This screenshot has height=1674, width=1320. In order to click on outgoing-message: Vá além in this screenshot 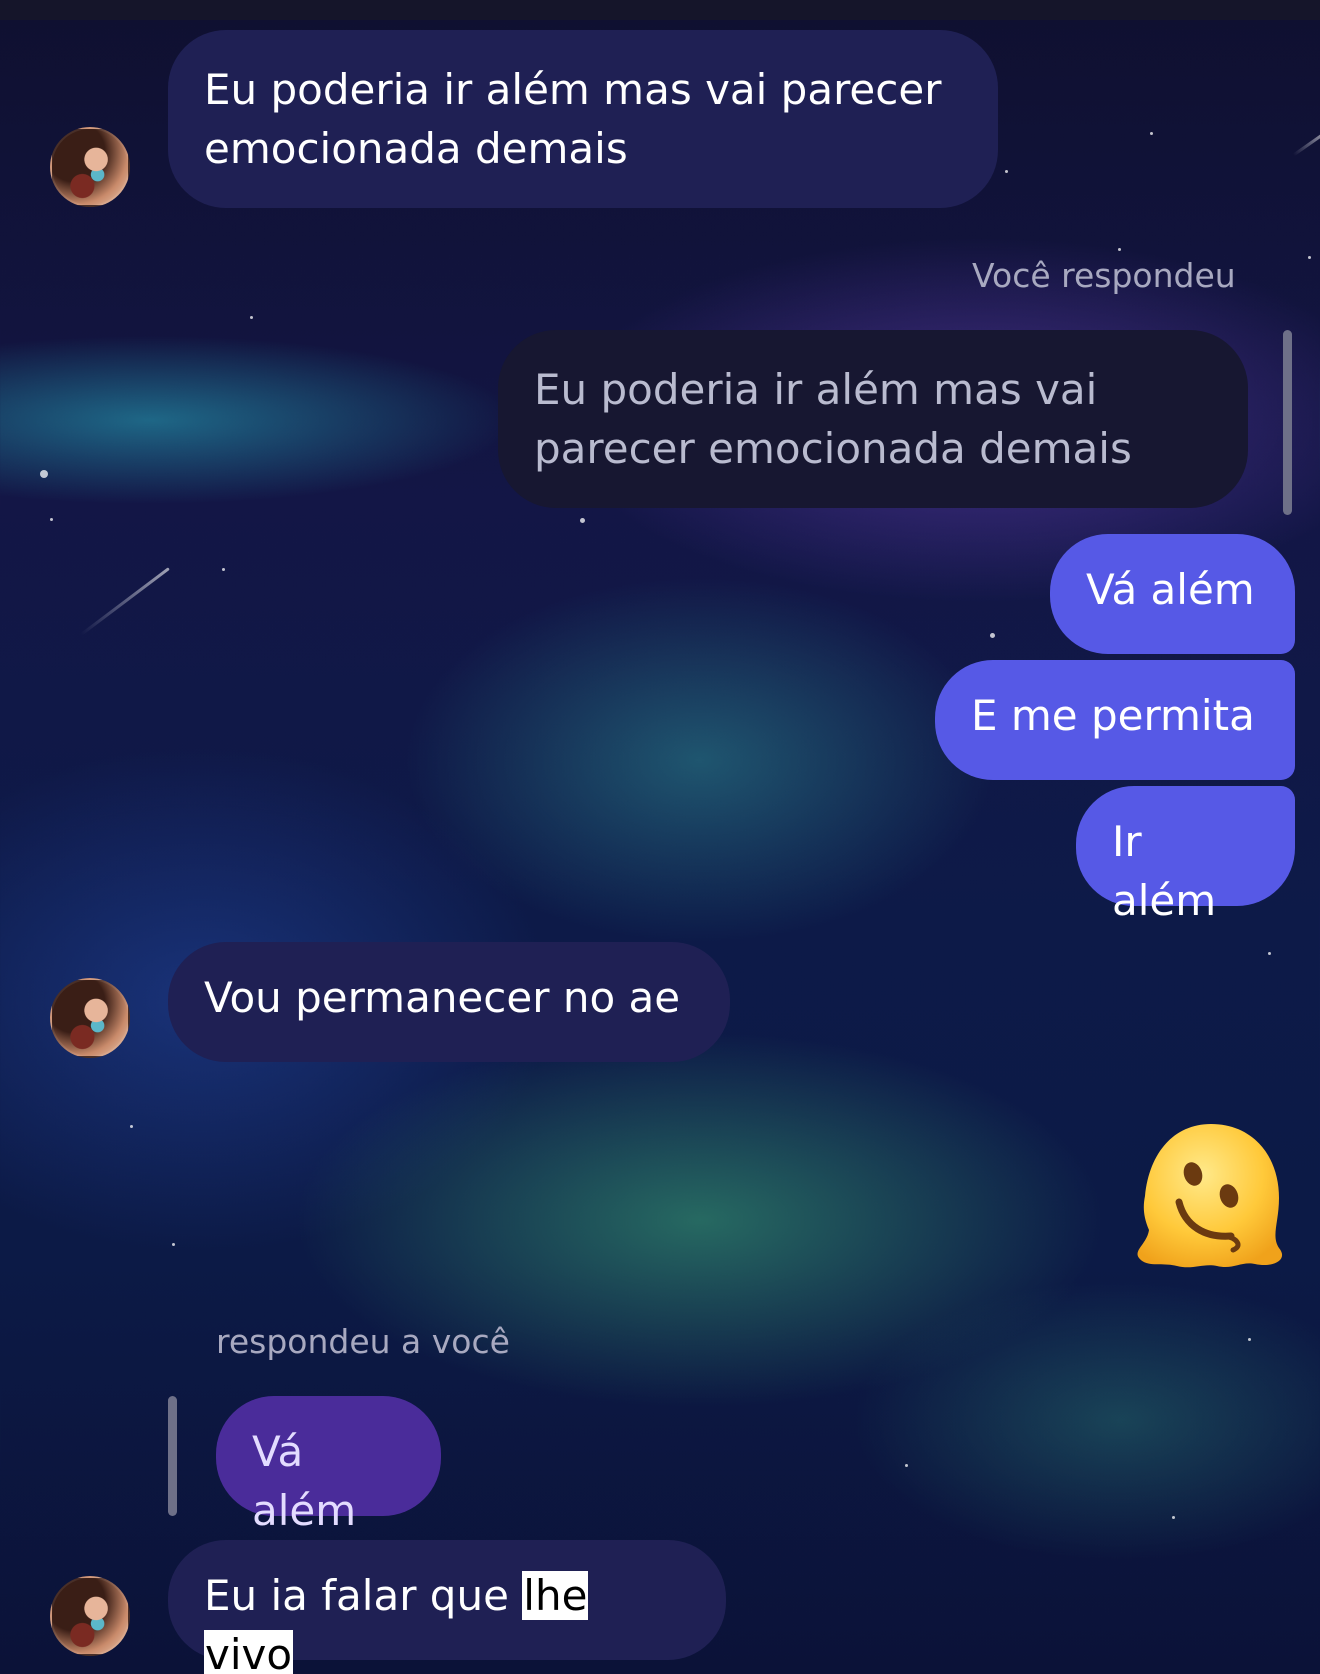, I will do `click(1172, 594)`.